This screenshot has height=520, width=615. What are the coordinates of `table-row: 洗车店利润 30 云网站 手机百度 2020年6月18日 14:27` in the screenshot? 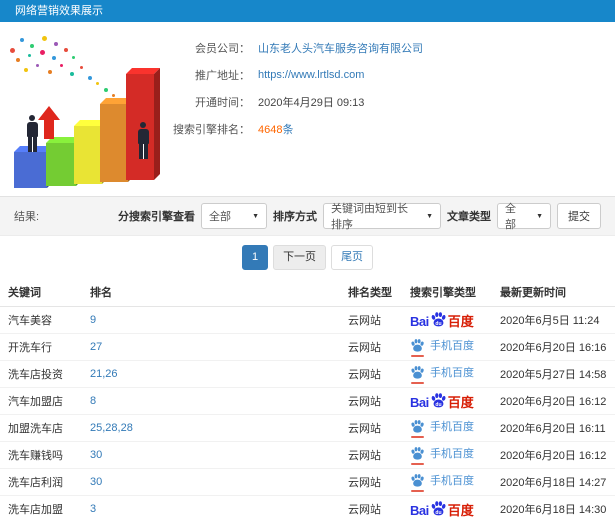 It's located at (307, 482).